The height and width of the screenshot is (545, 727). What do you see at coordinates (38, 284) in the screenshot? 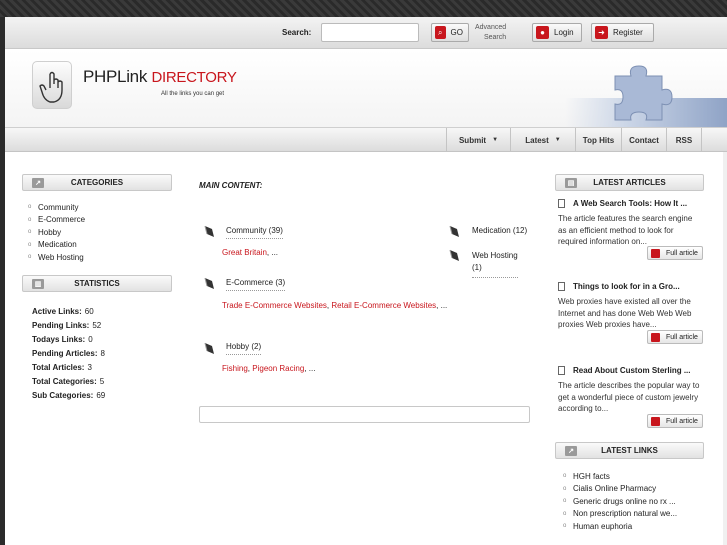
I see `chart-icon: ▥` at bounding box center [38, 284].